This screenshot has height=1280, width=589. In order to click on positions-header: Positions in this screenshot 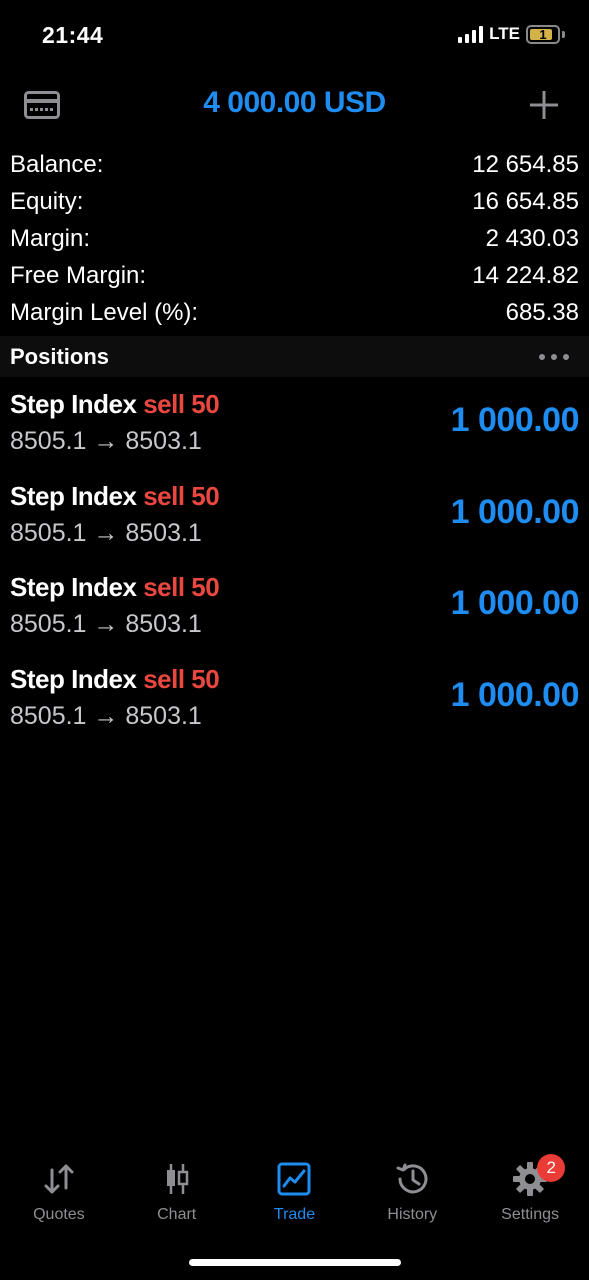, I will do `click(294, 356)`.